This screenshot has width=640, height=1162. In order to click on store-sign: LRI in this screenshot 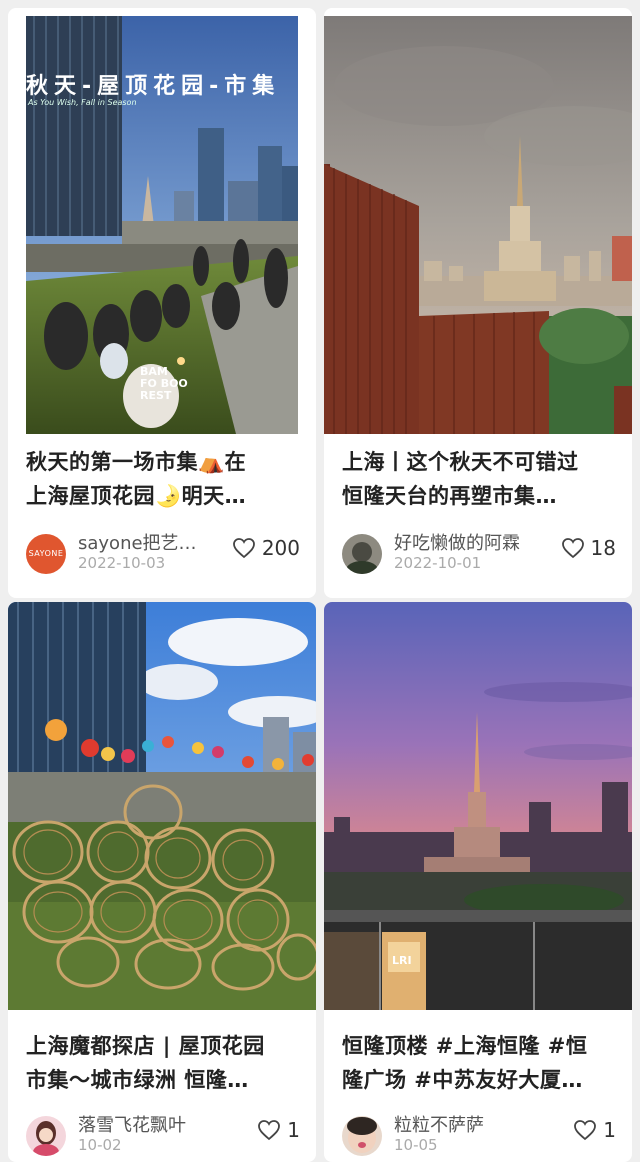, I will do `click(402, 960)`.